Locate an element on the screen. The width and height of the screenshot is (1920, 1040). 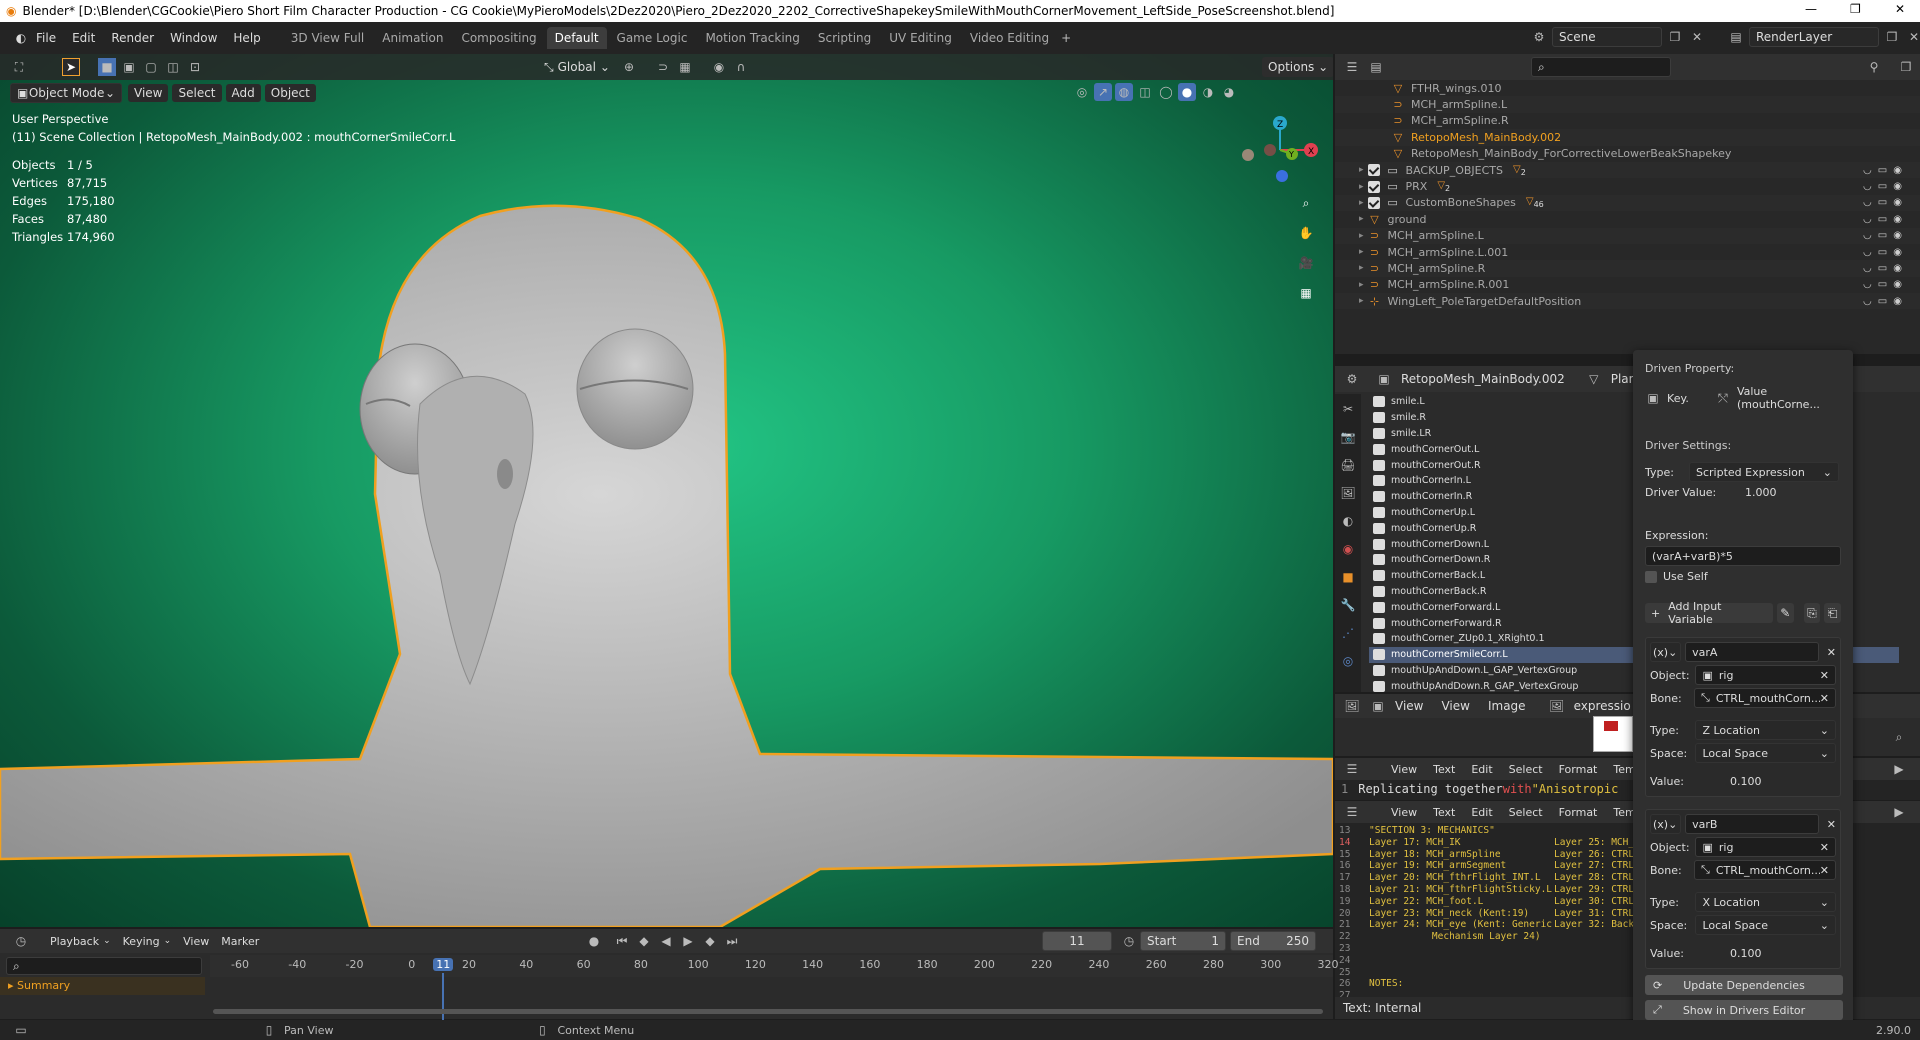
delete-render-layer-icon: ✕ is located at coordinates (1912, 37).